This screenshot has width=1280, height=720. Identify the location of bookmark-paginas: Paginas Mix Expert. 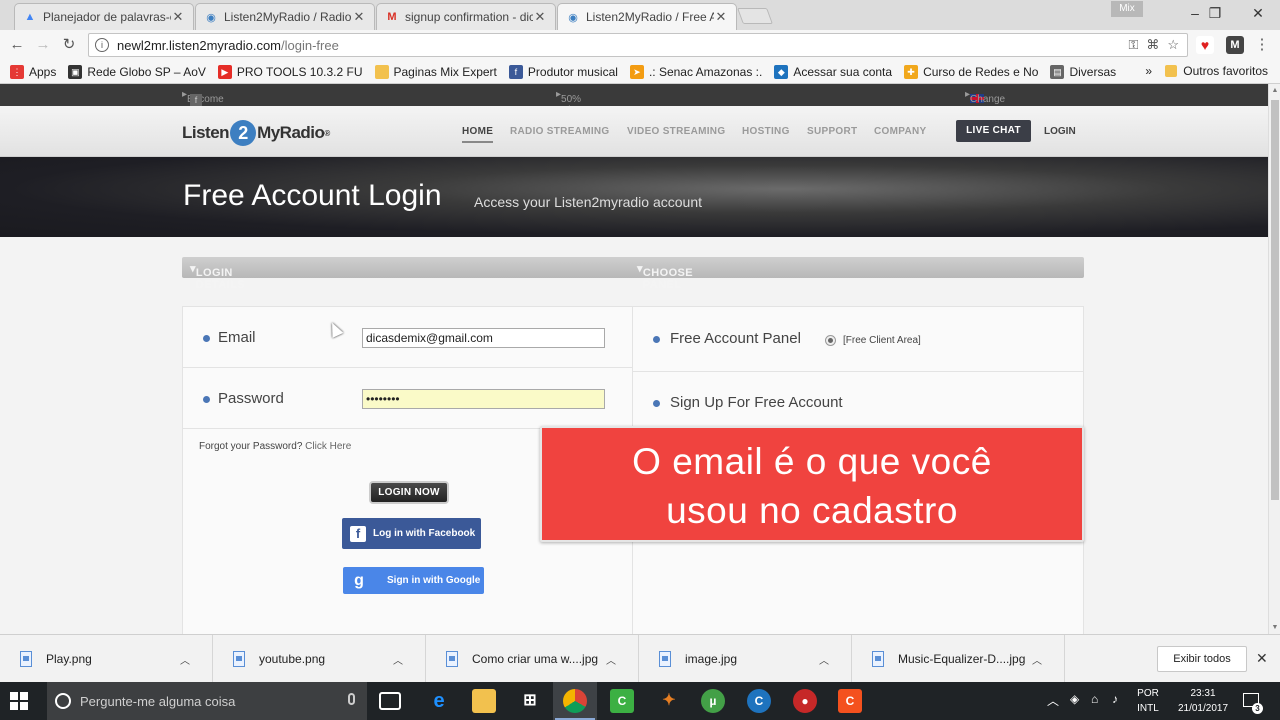
(435, 71).